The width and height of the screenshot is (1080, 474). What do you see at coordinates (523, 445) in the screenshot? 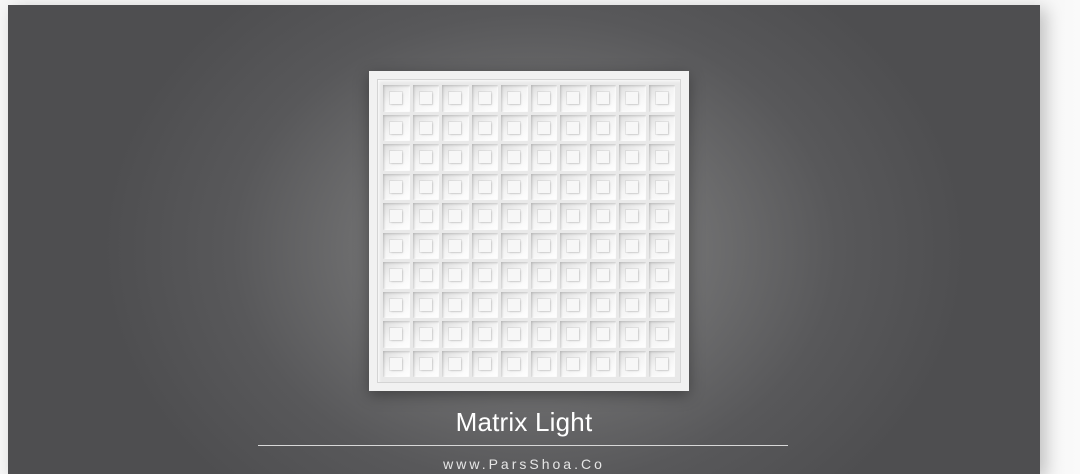
I see `divider-line` at bounding box center [523, 445].